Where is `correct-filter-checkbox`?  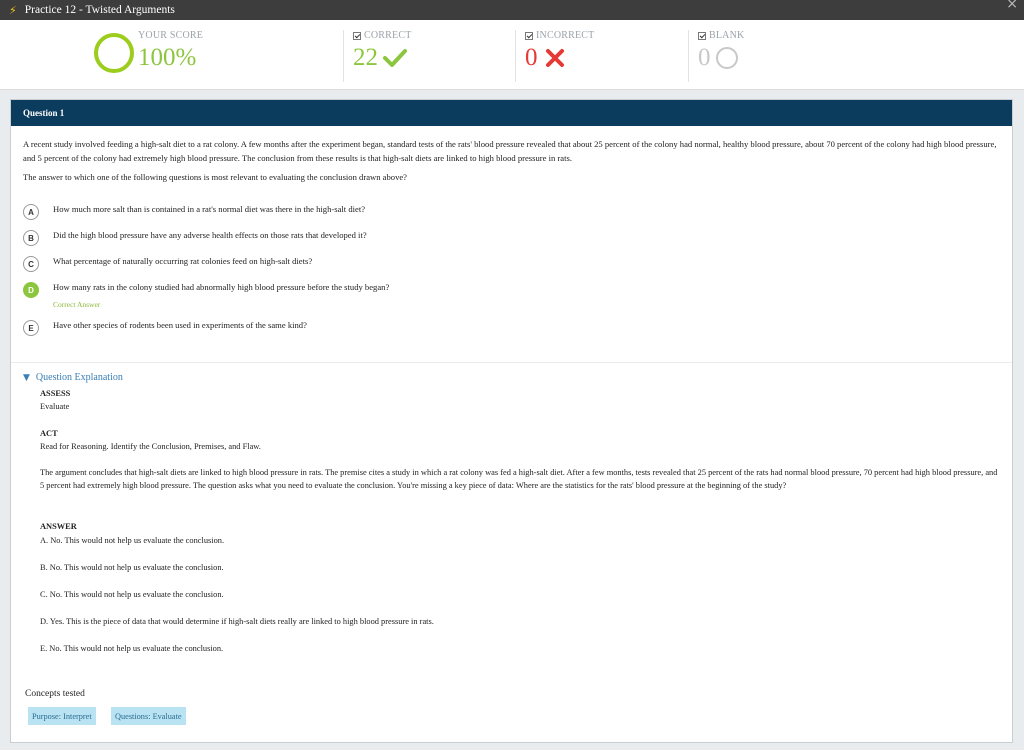
correct-filter-checkbox is located at coordinates (357, 35).